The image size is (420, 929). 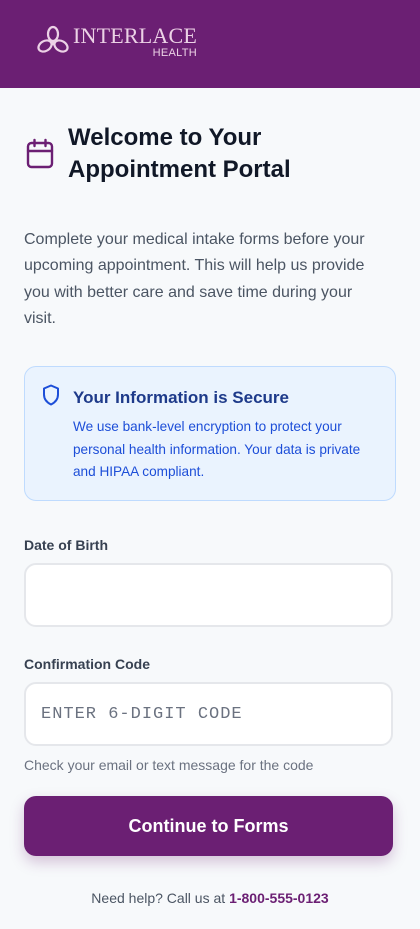 What do you see at coordinates (279, 898) in the screenshot?
I see `phone-link: 1-800-555-0123` at bounding box center [279, 898].